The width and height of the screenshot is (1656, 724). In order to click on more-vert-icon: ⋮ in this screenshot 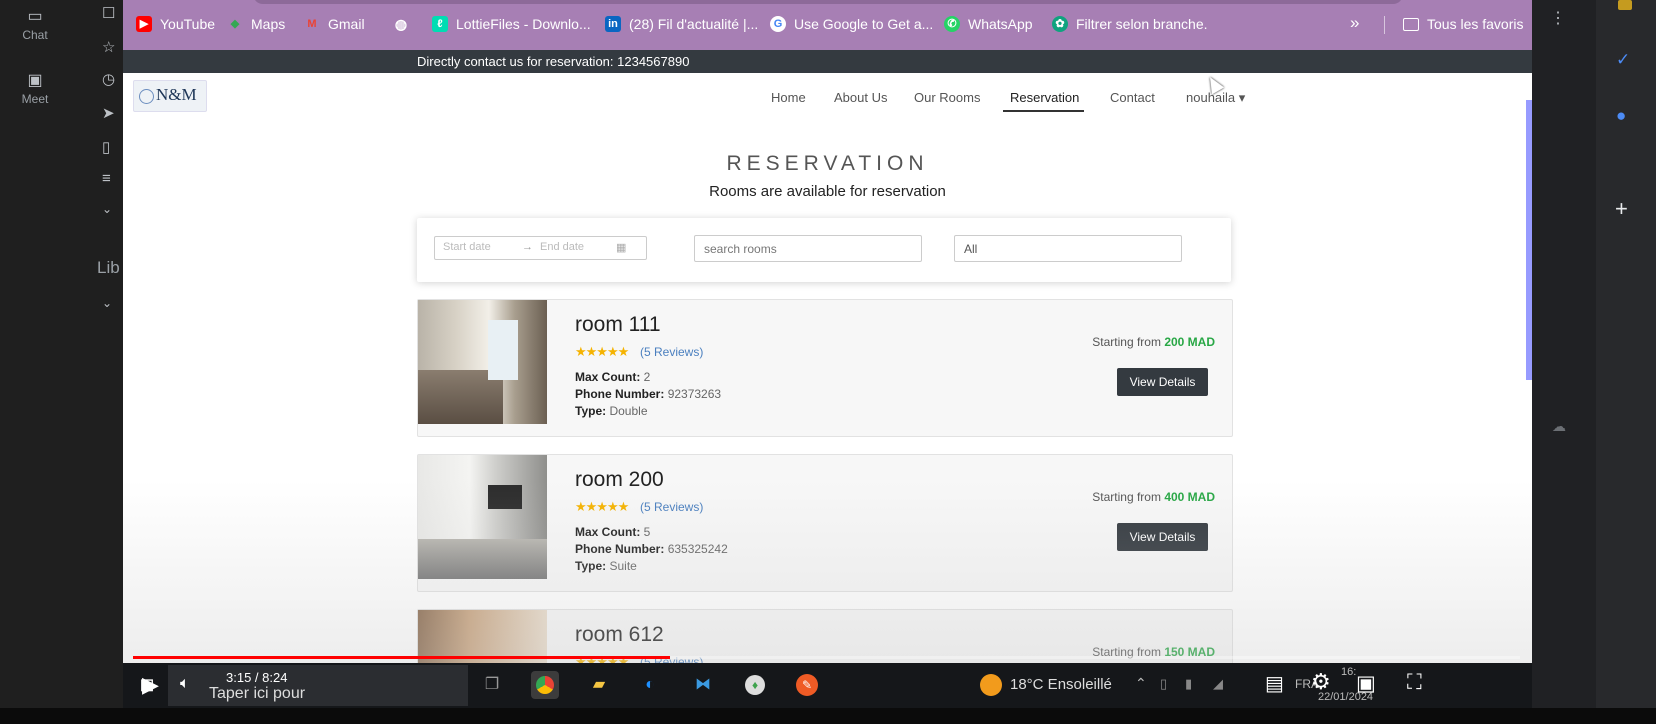, I will do `click(1558, 18)`.